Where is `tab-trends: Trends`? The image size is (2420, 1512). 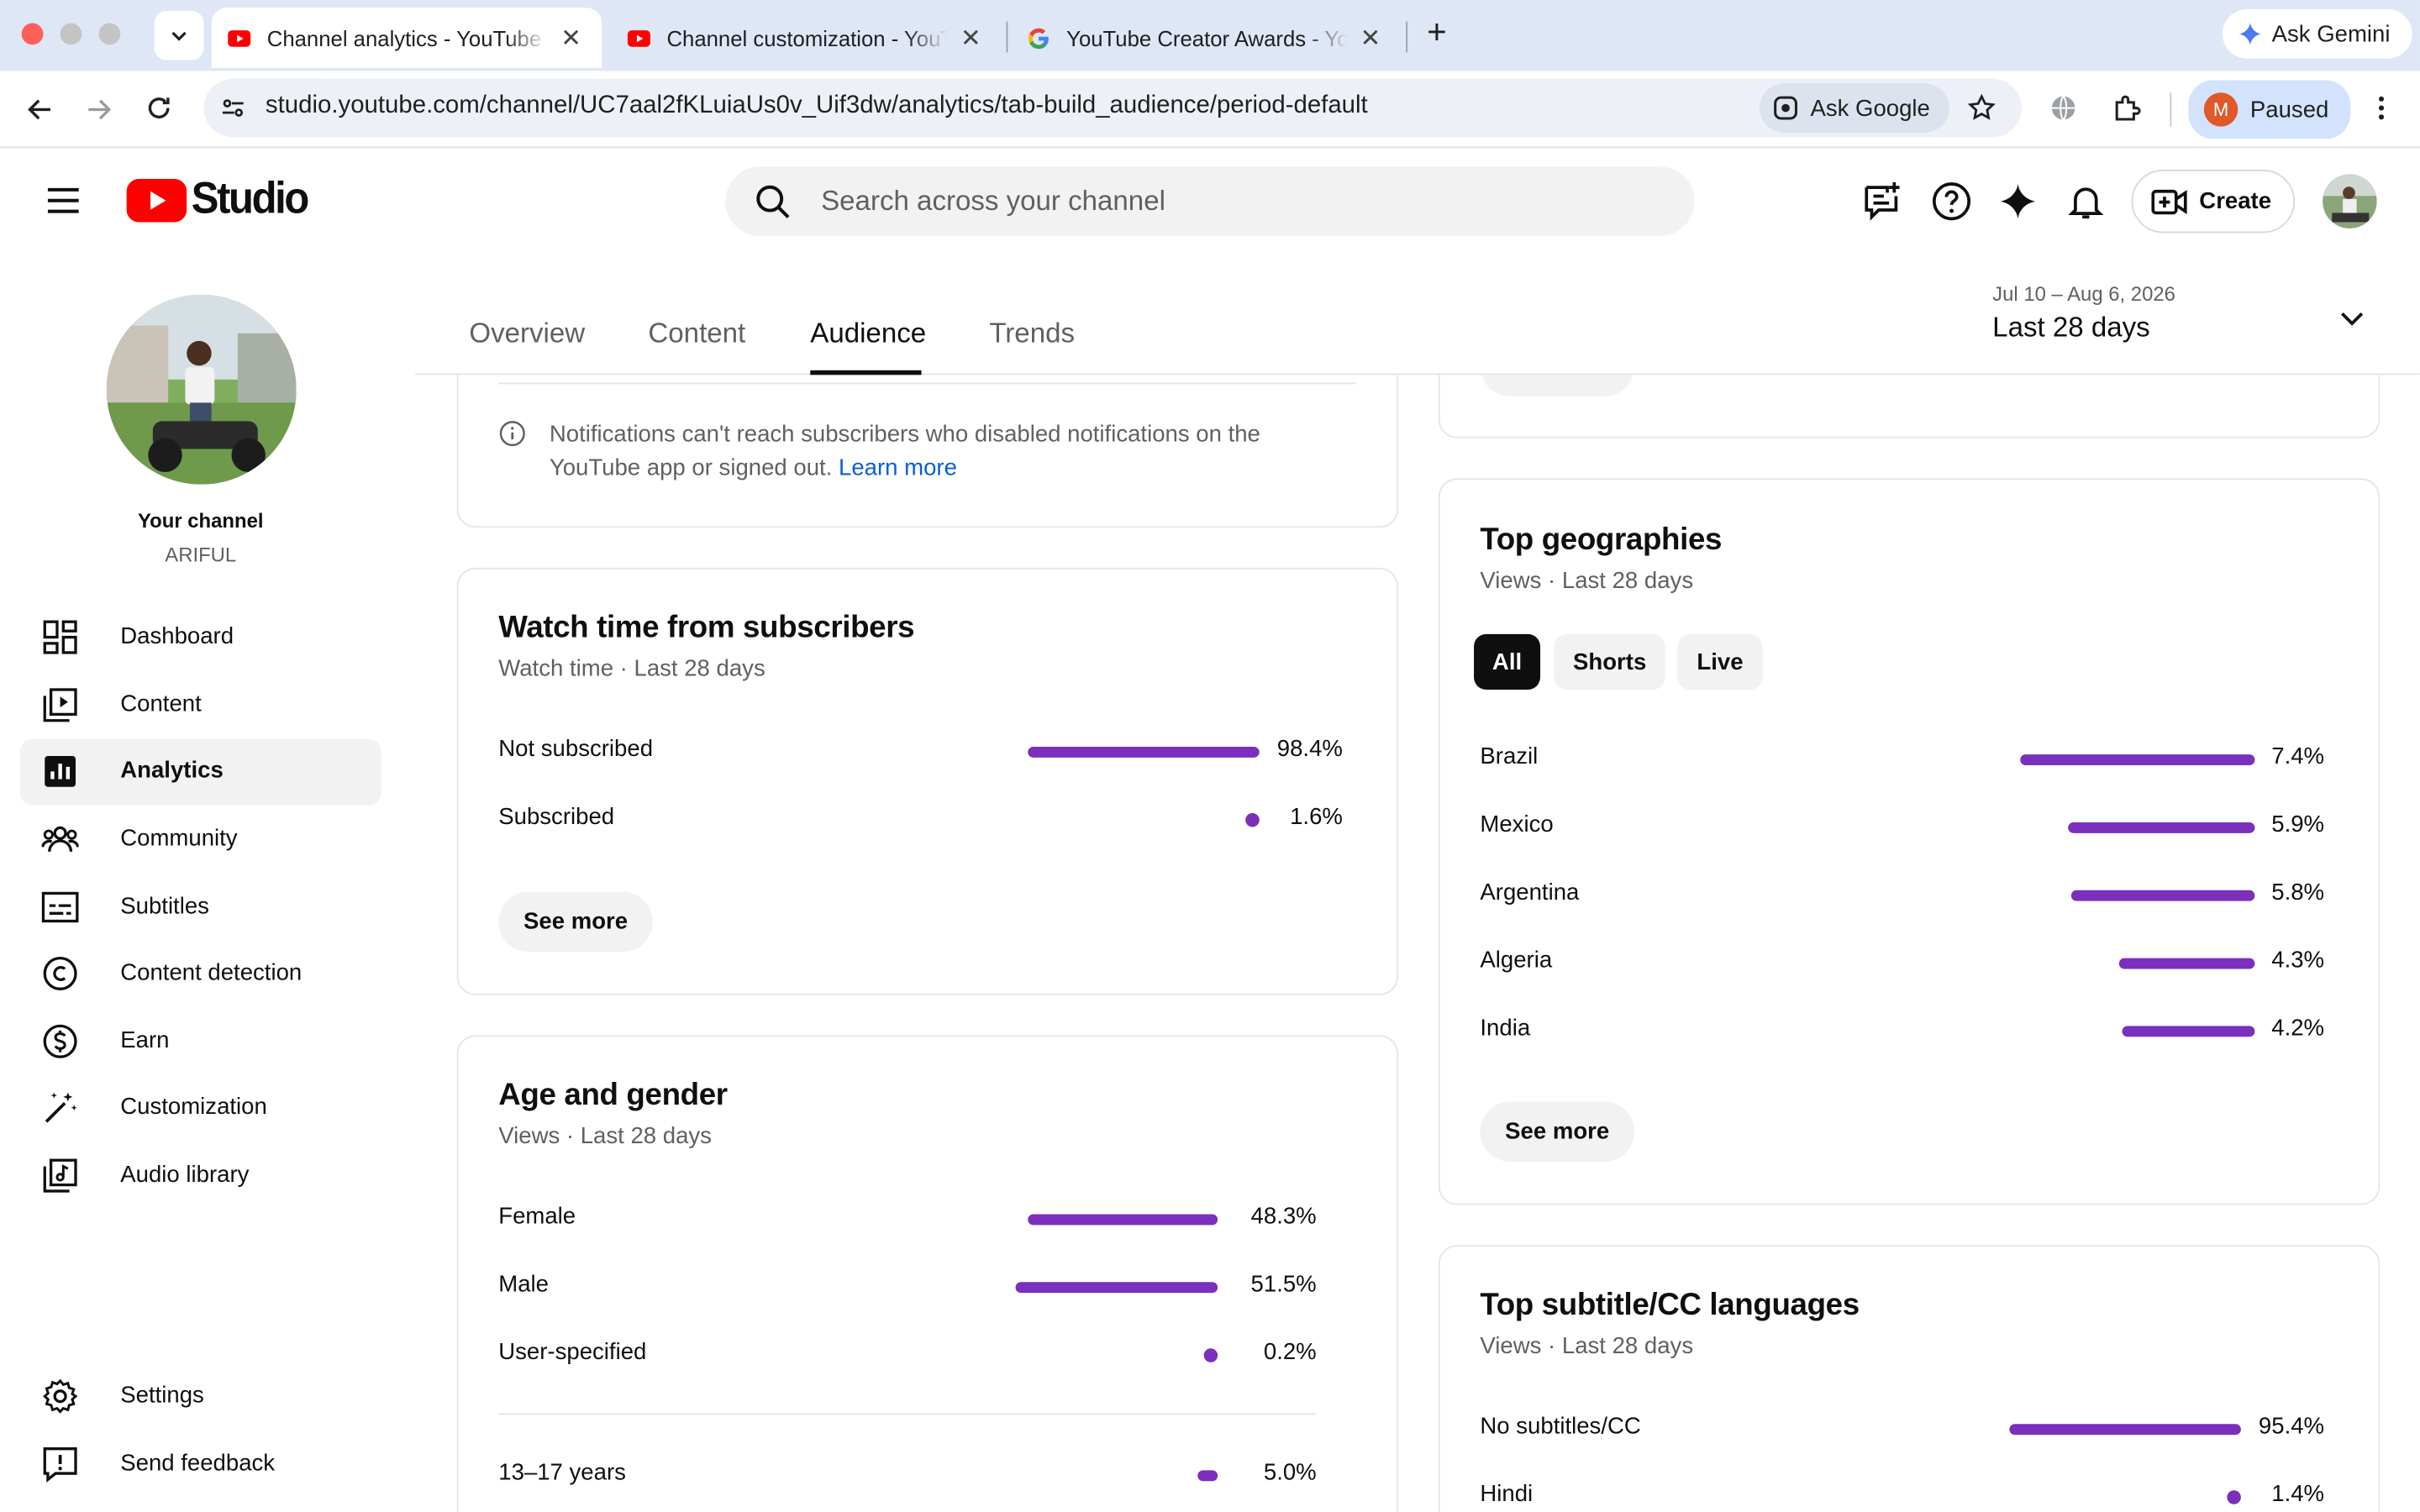 tab-trends: Trends is located at coordinates (1032, 334).